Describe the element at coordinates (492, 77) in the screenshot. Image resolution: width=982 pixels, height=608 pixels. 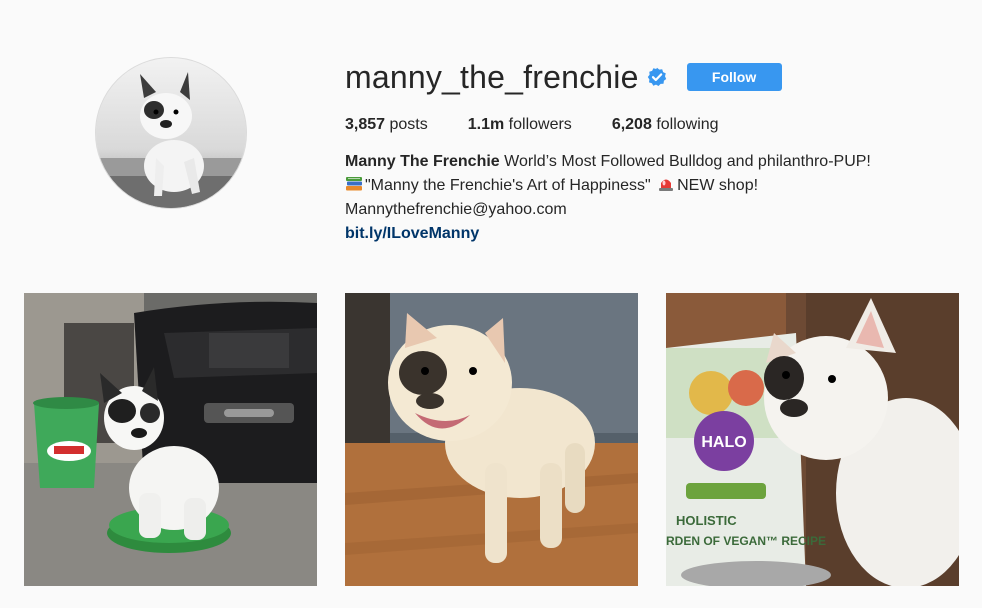
I see `profile-username: manny_the_frenchie` at that location.